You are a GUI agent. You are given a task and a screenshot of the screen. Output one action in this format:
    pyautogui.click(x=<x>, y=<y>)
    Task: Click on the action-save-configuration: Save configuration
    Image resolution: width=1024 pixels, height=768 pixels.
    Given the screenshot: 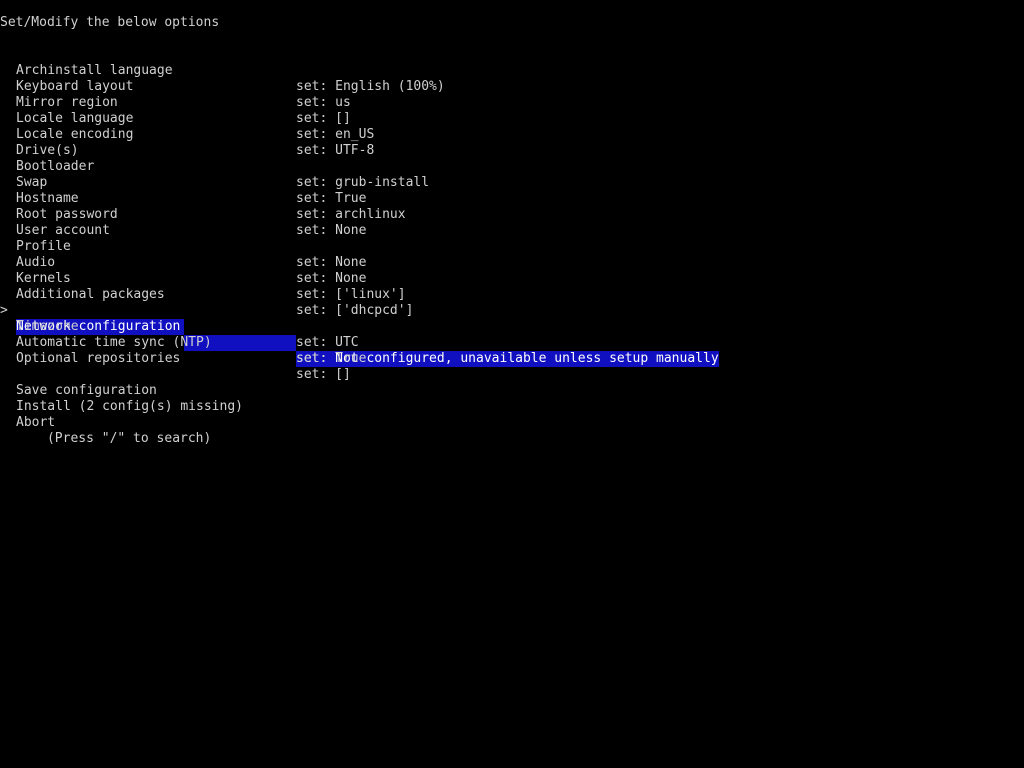 What is the action you would take?
    pyautogui.click(x=512, y=382)
    